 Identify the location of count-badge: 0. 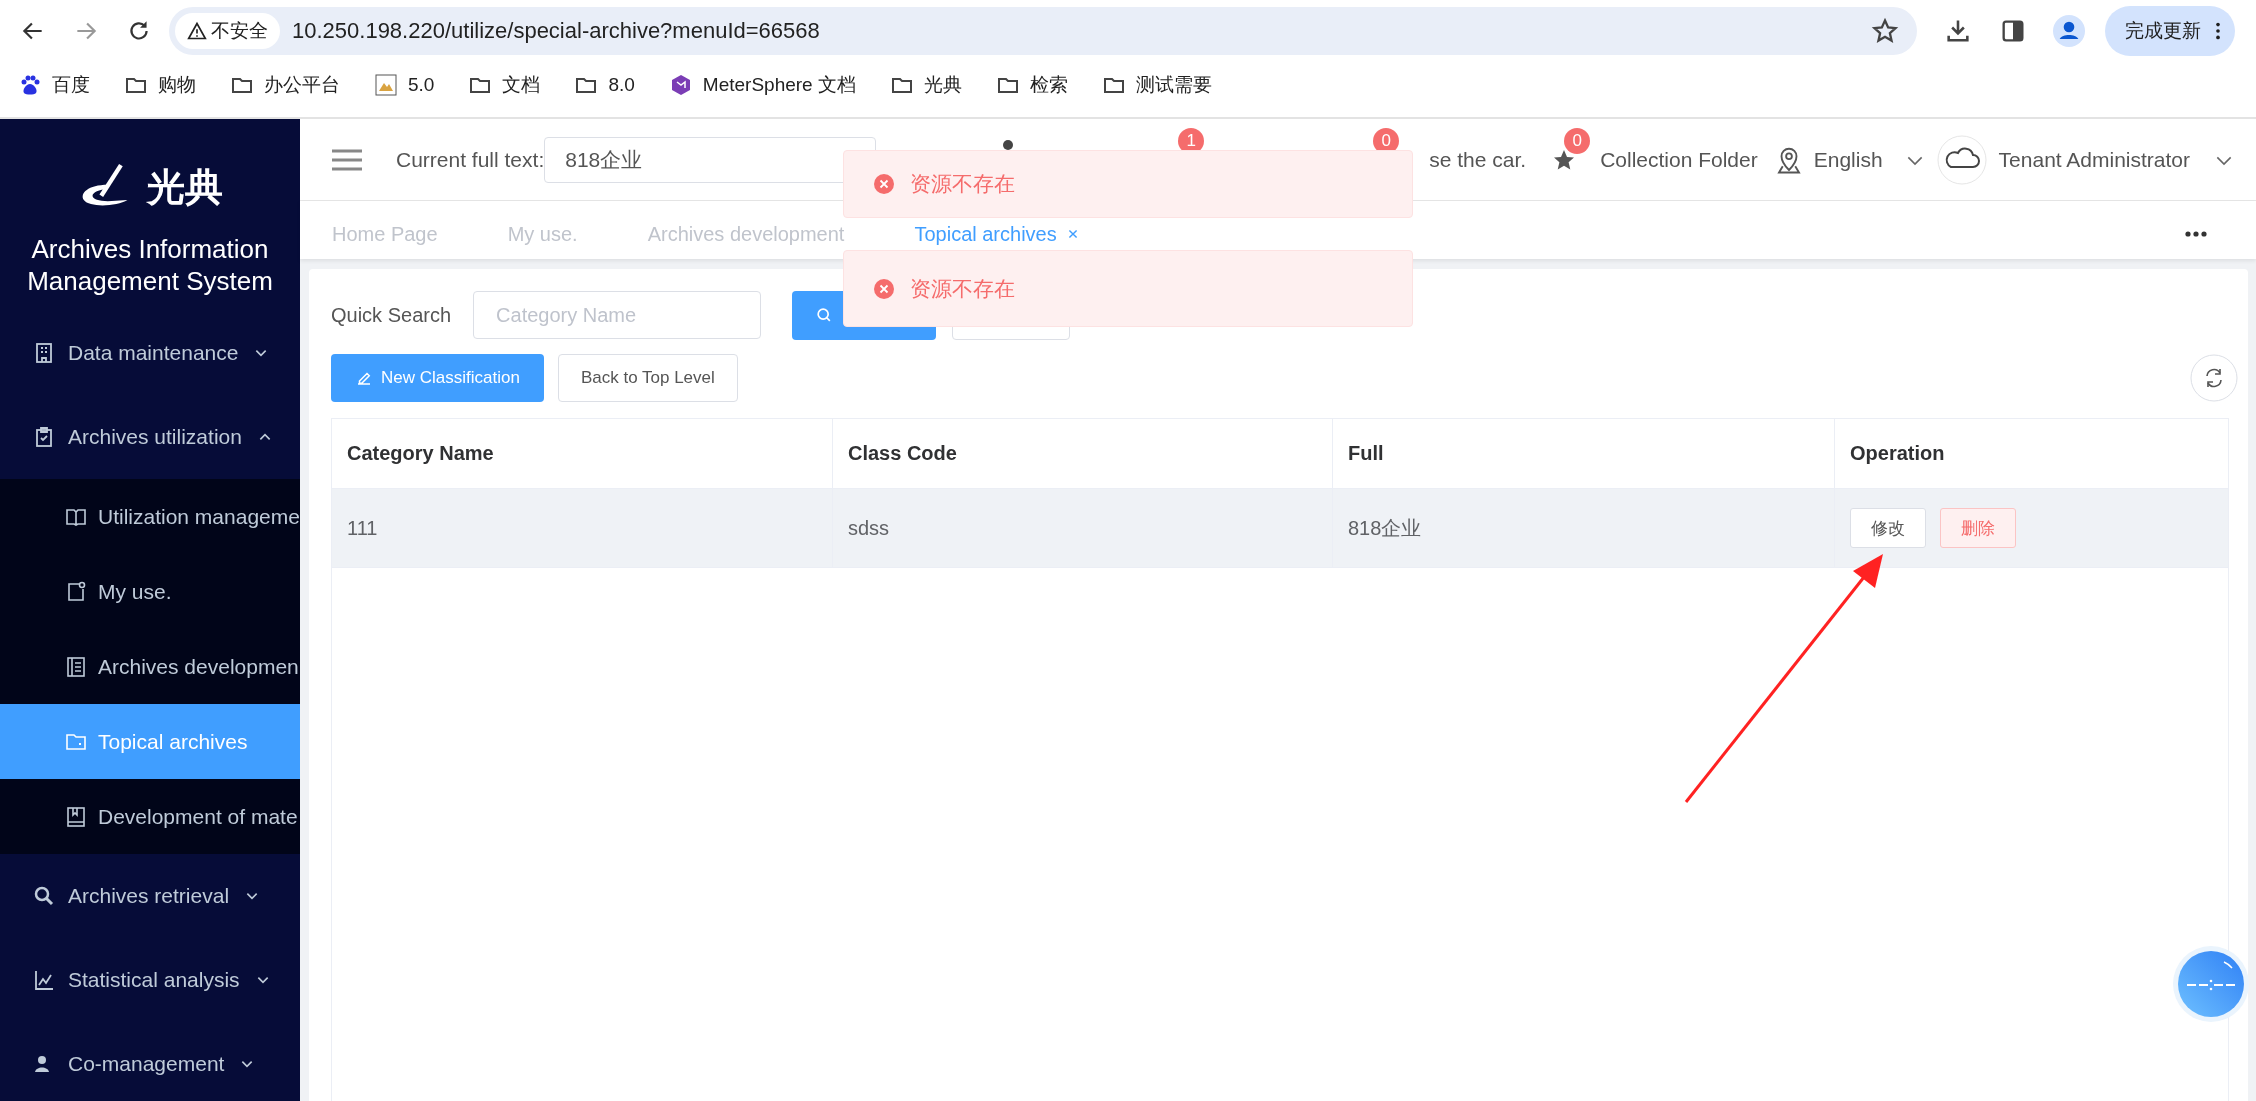
(1577, 140).